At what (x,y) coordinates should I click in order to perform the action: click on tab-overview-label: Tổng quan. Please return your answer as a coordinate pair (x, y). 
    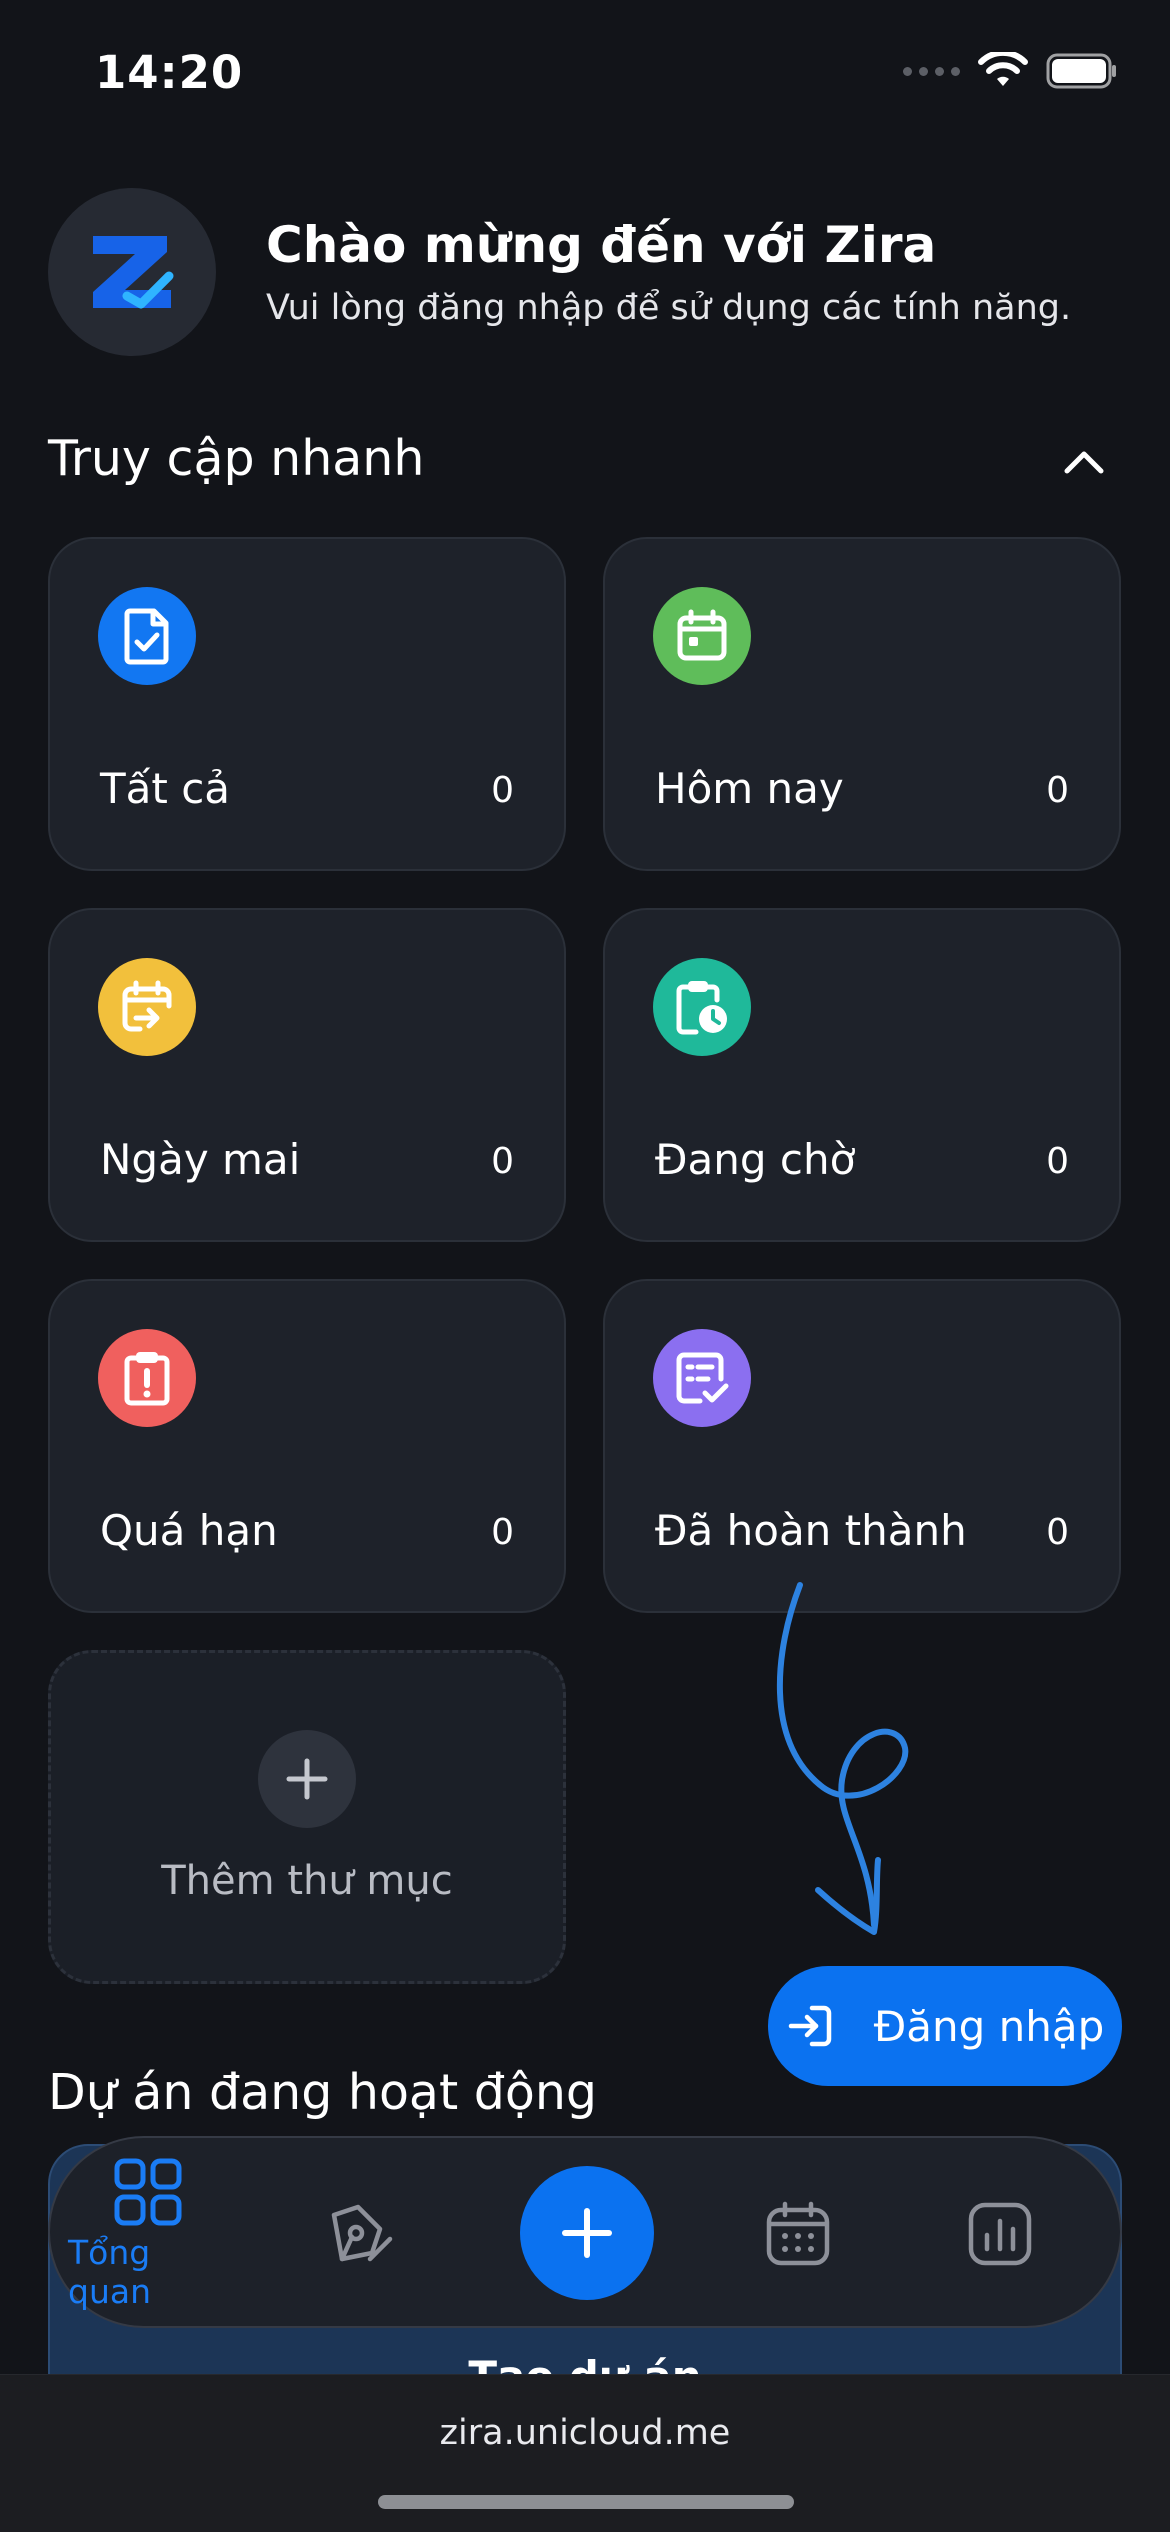
    Looking at the image, I should click on (109, 2272).